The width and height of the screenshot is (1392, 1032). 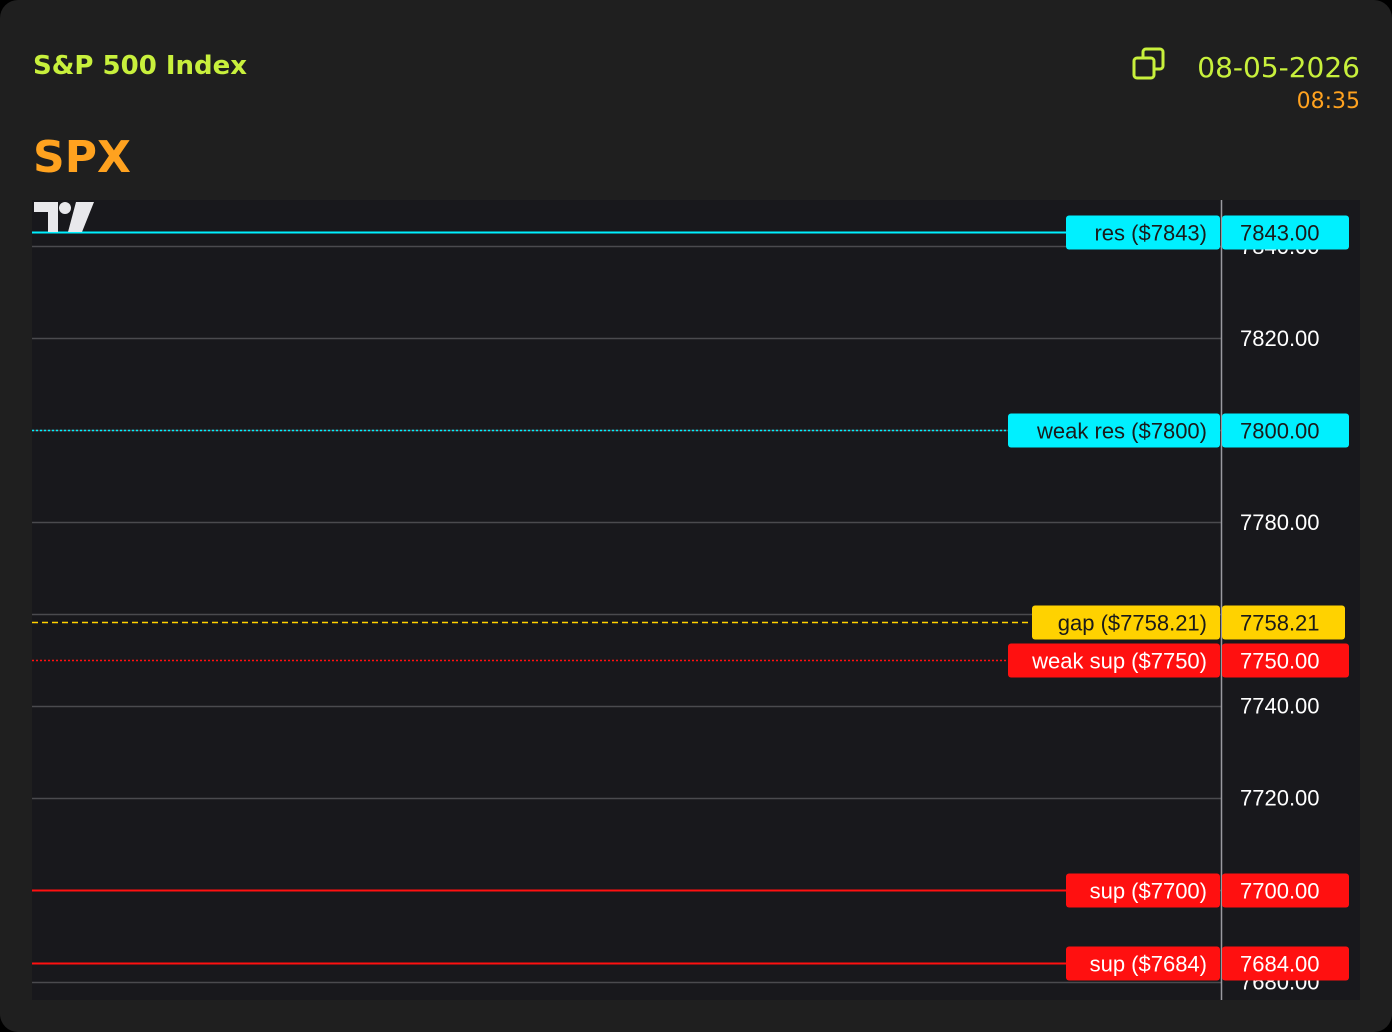 I want to click on copy-button, so click(x=1149, y=65).